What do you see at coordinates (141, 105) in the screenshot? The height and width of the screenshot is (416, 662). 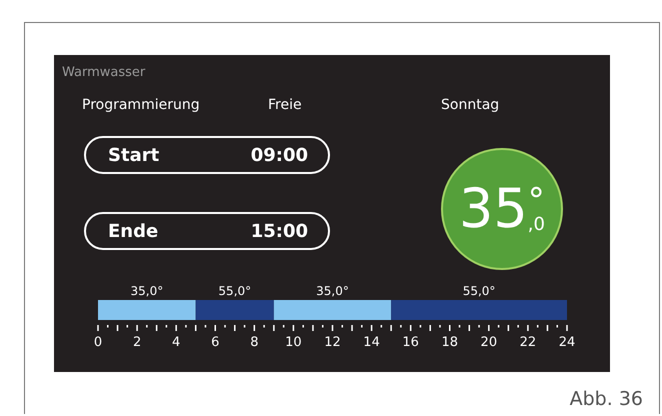 I see `mode-label: Programmierung` at bounding box center [141, 105].